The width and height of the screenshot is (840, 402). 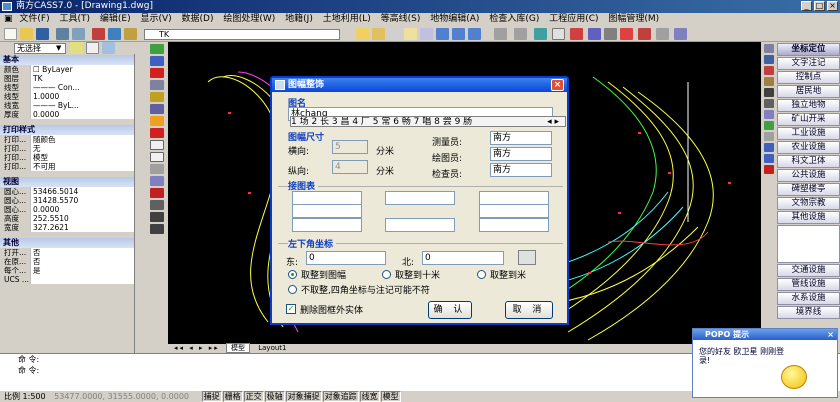 I want to click on panel-item-agriculture: 农业设施, so click(x=808, y=147).